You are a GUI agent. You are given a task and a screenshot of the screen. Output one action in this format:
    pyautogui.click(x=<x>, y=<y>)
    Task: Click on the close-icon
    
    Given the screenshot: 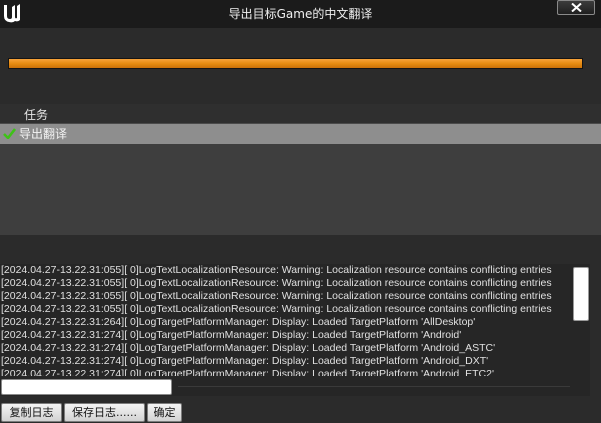 What is the action you would take?
    pyautogui.click(x=576, y=7)
    